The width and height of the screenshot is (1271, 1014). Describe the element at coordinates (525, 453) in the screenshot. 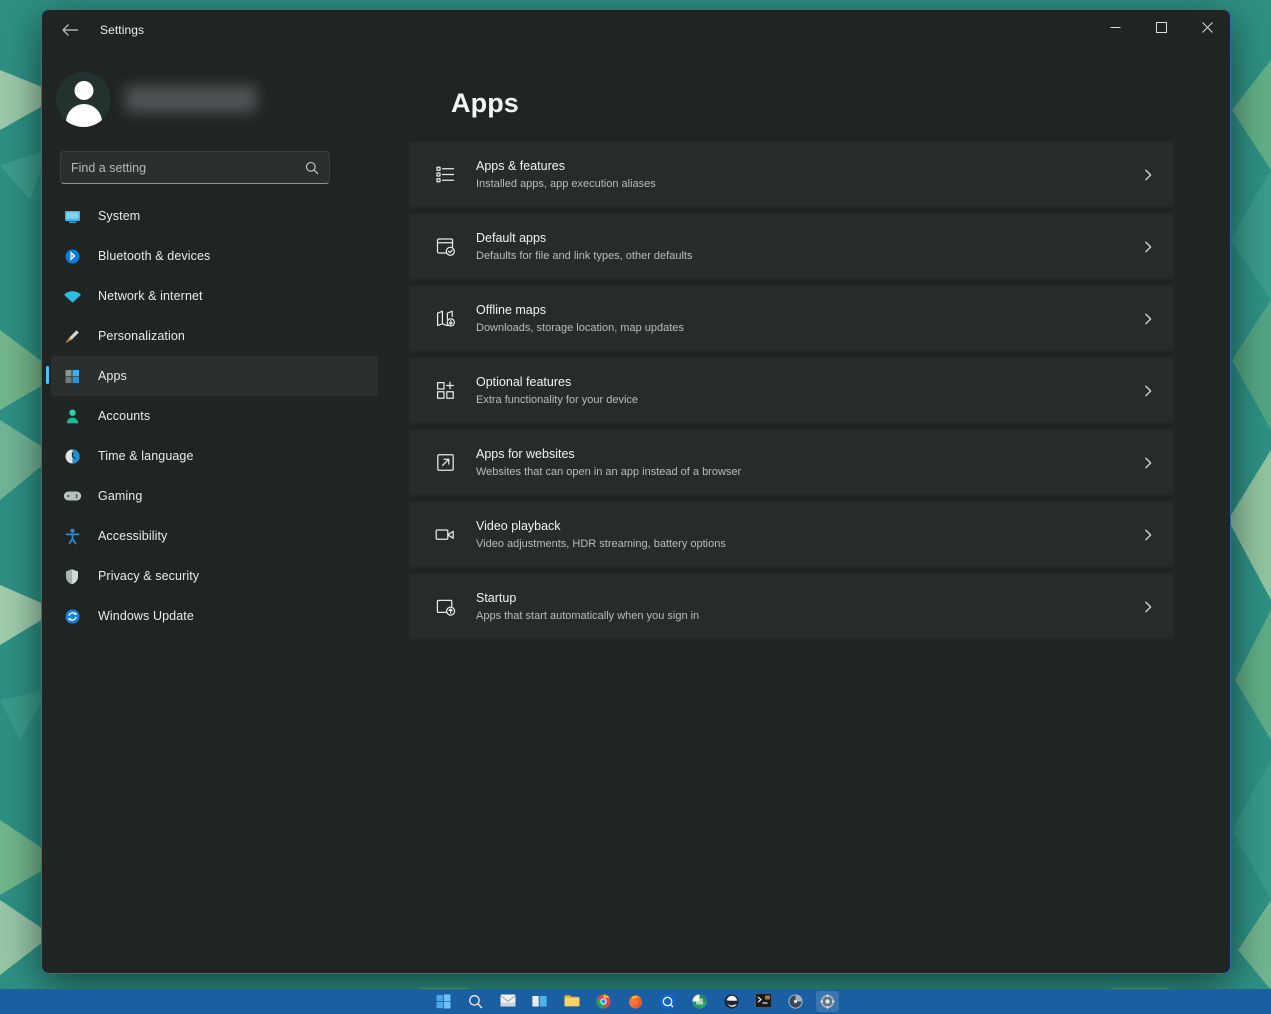

I see `card-title: Apps for websites` at that location.